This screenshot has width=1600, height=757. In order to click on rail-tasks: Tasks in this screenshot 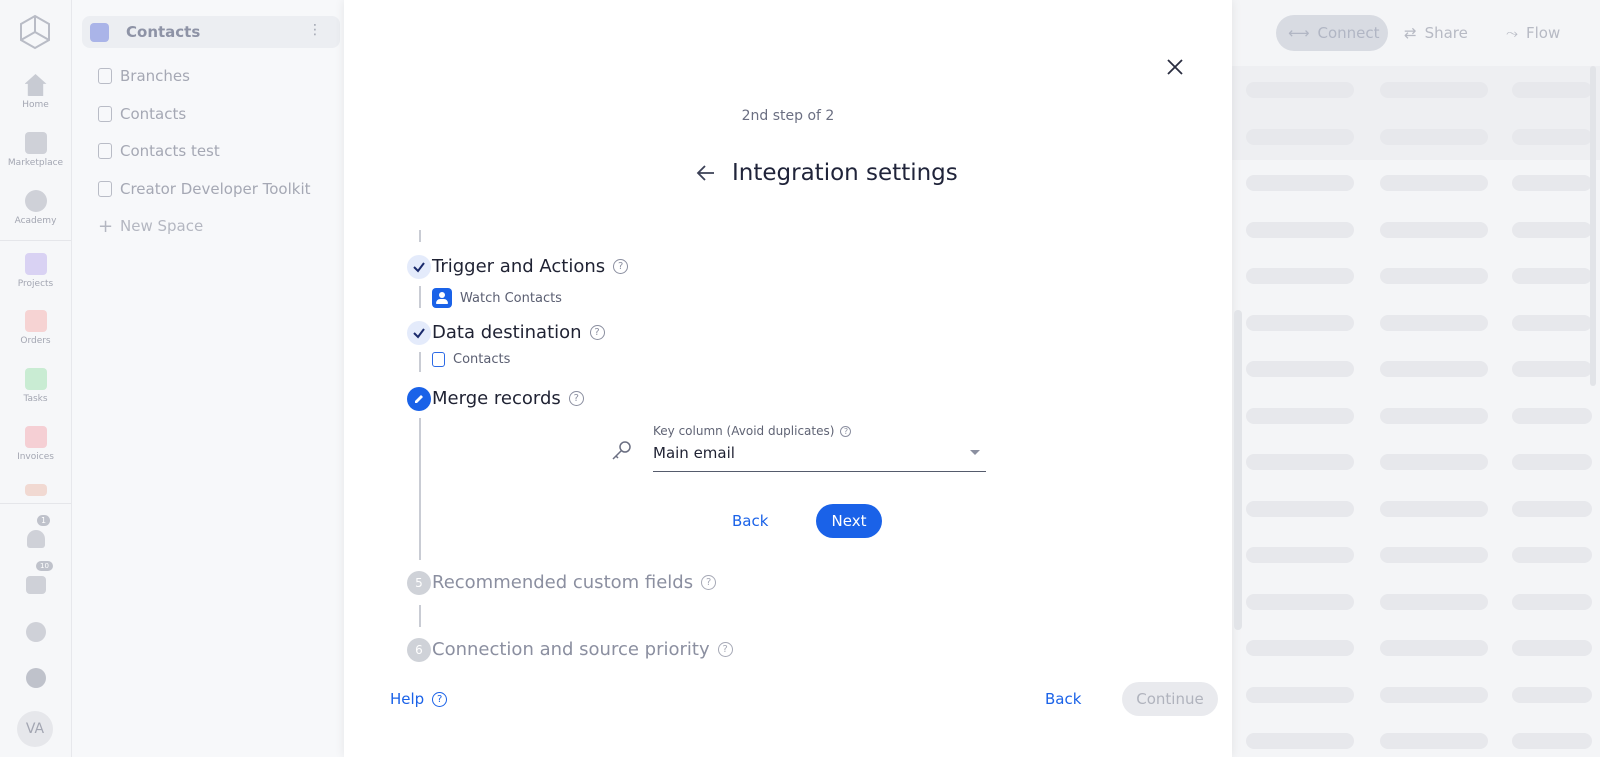, I will do `click(35, 386)`.